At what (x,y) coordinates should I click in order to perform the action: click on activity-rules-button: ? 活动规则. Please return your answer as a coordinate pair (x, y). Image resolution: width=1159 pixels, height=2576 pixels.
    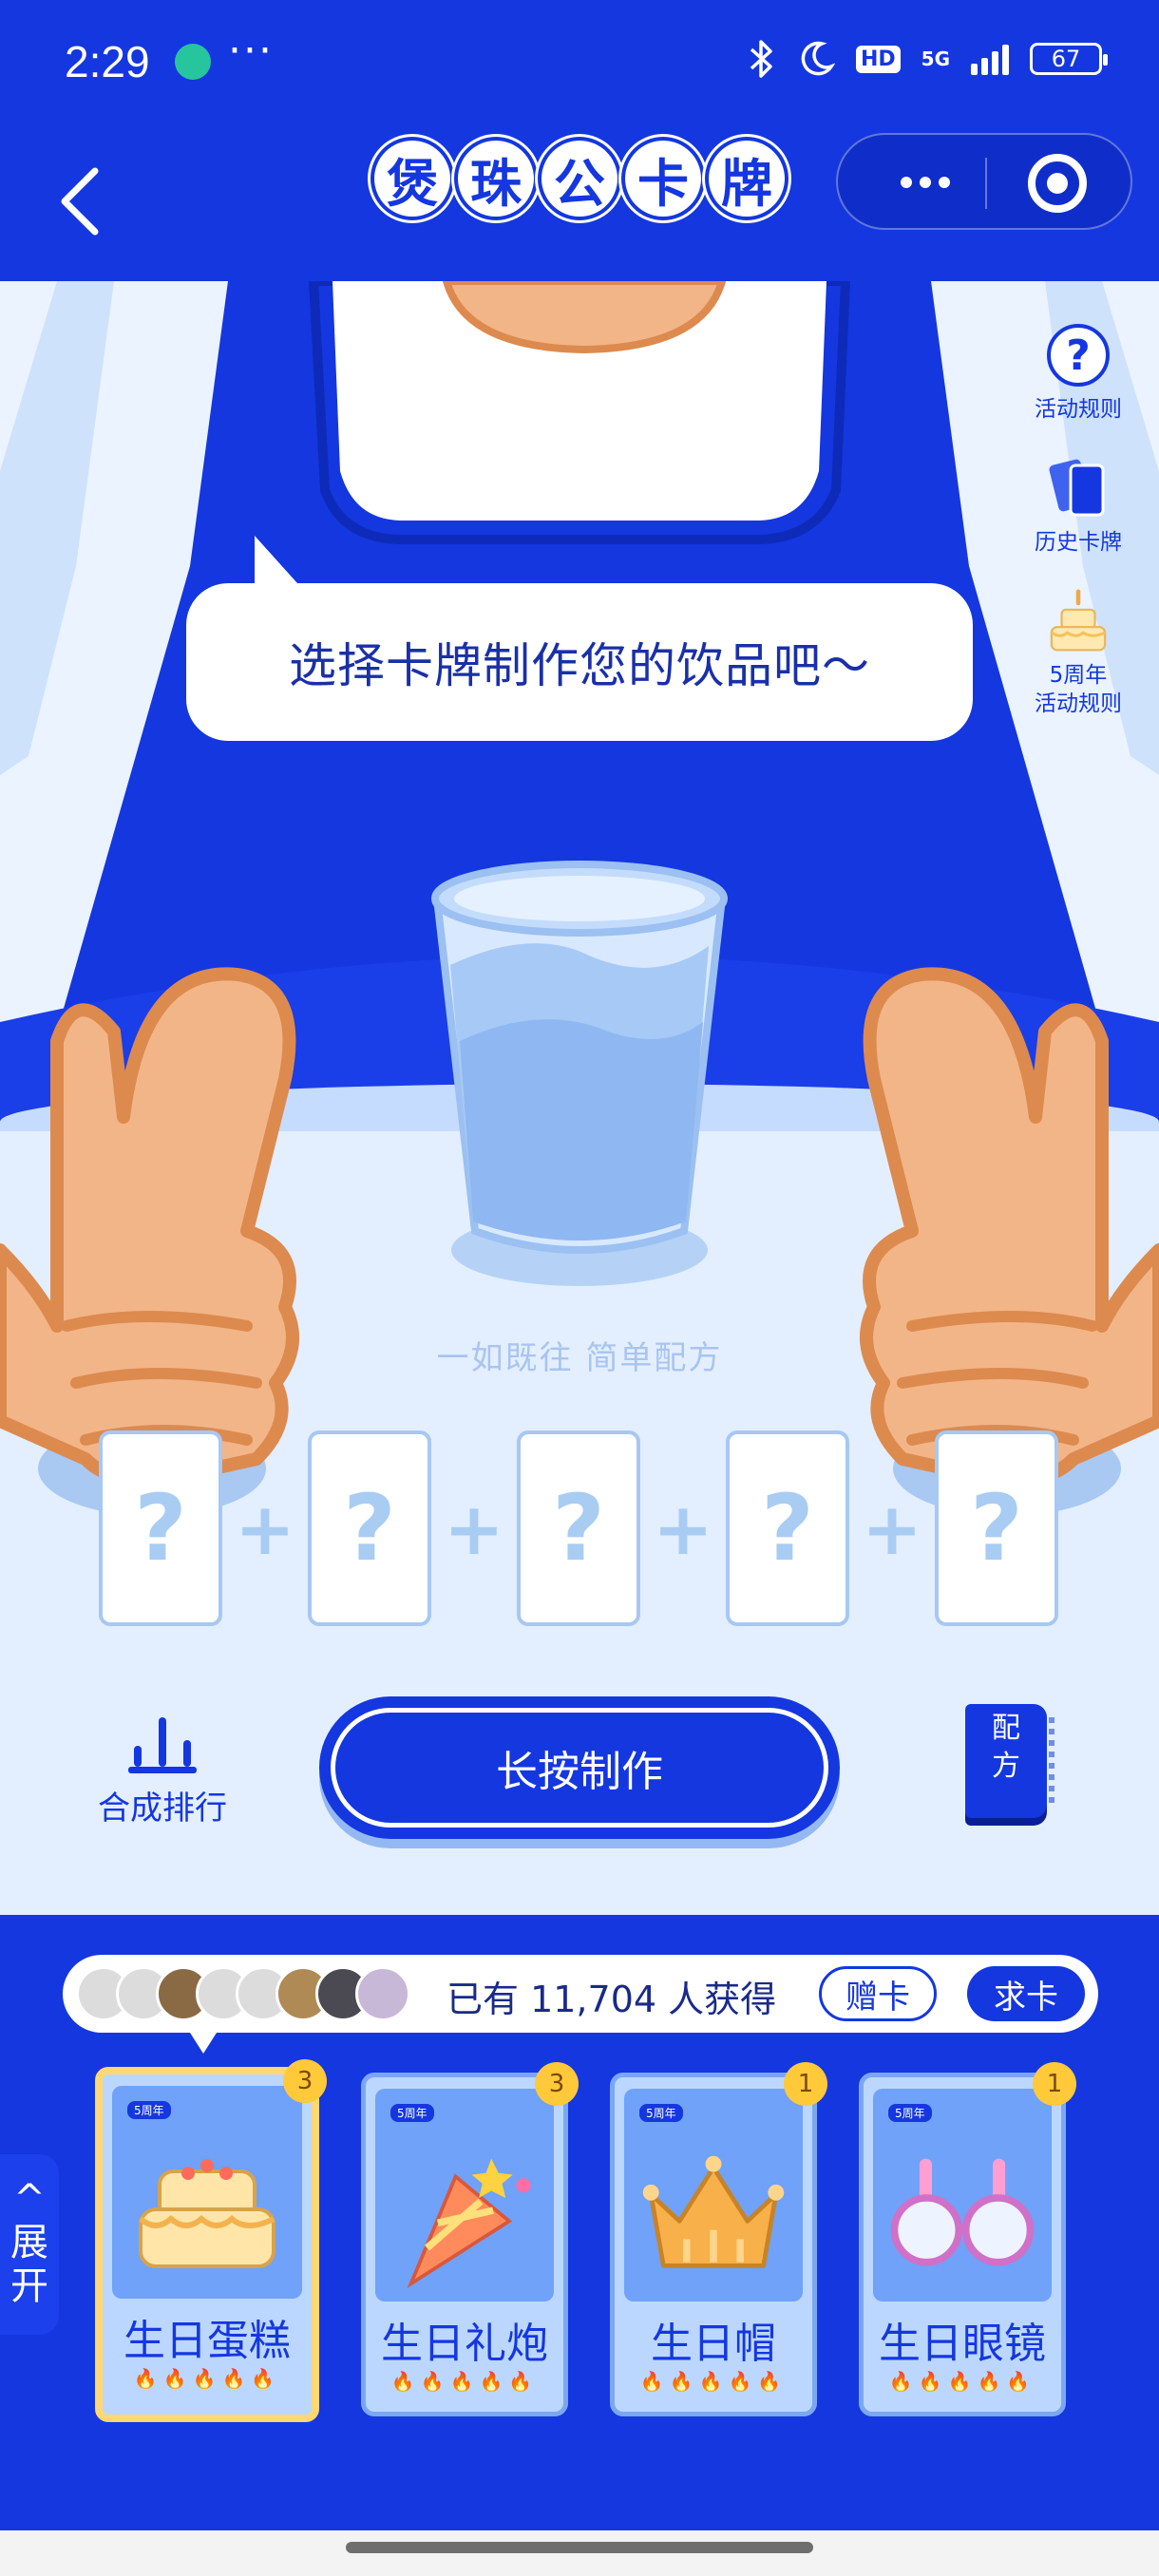
    Looking at the image, I should click on (1078, 371).